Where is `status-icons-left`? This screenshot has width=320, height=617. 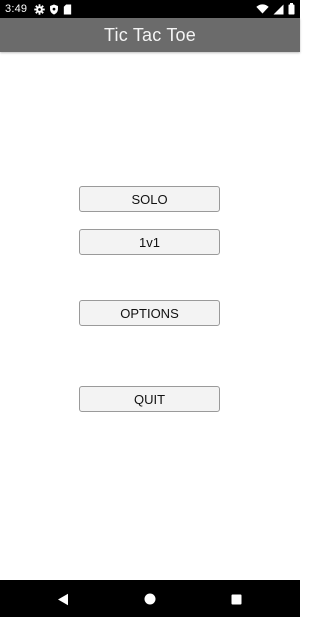
status-icons-left is located at coordinates (53, 9).